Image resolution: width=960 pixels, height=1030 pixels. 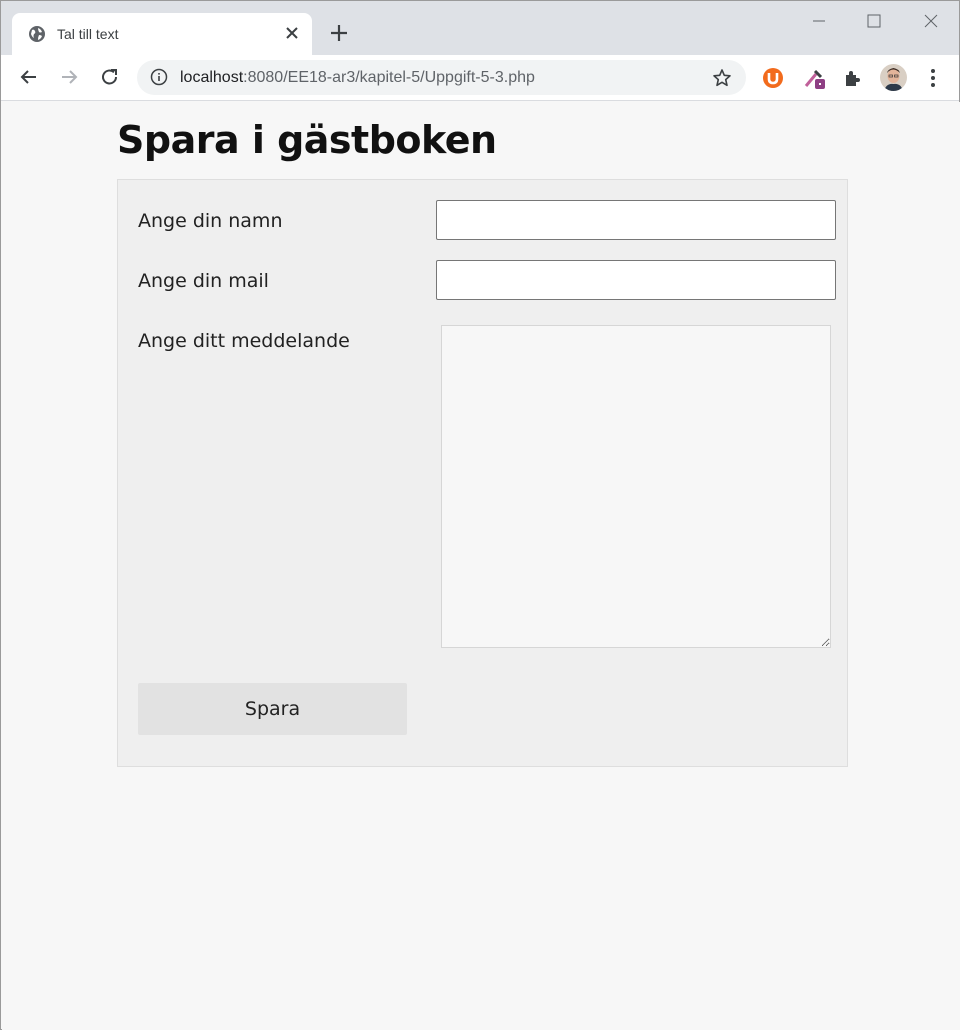 What do you see at coordinates (819, 21) in the screenshot?
I see `minimize-icon` at bounding box center [819, 21].